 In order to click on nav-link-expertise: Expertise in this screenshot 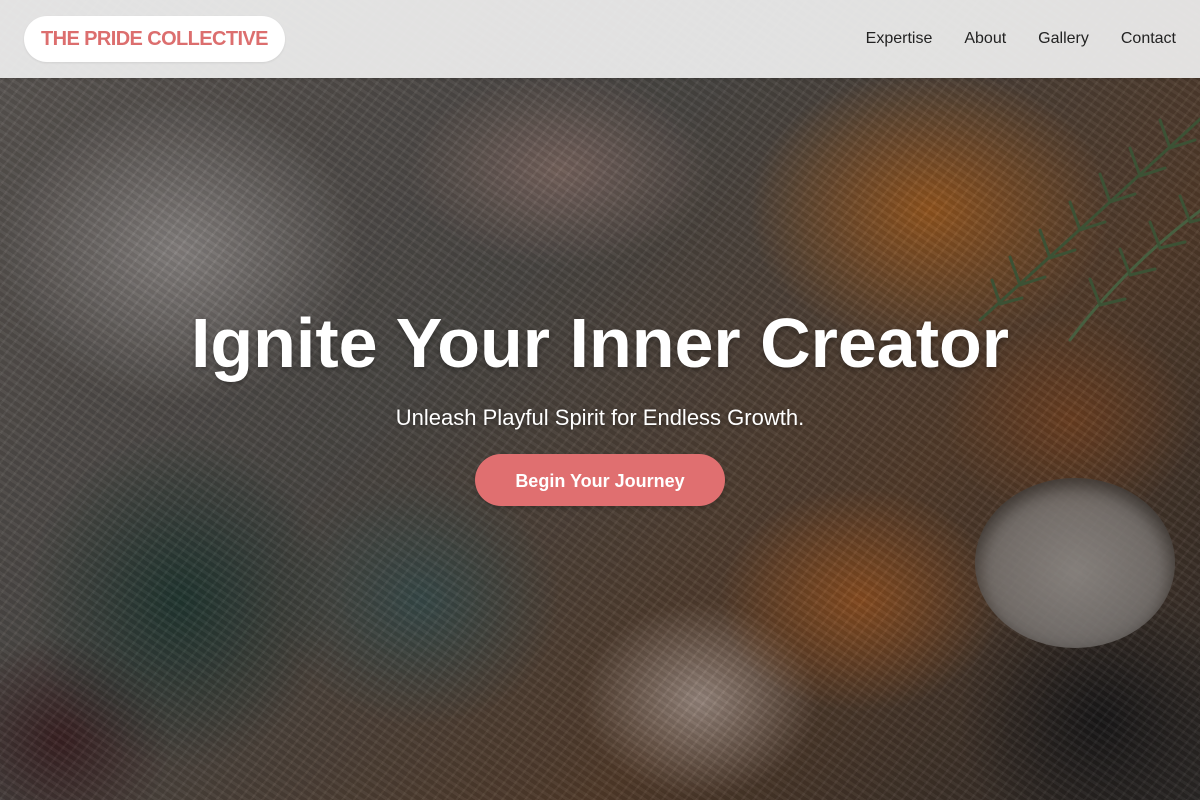, I will do `click(899, 39)`.